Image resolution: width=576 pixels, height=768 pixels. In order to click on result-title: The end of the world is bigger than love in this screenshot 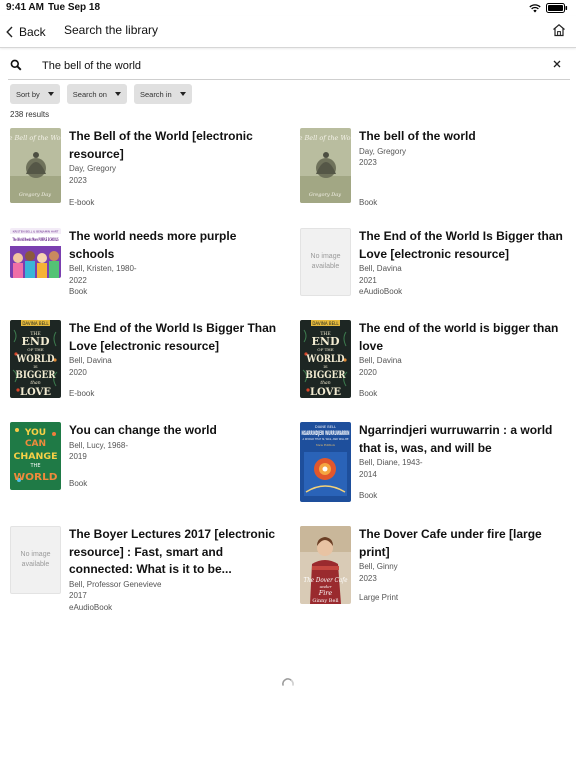, I will do `click(459, 337)`.